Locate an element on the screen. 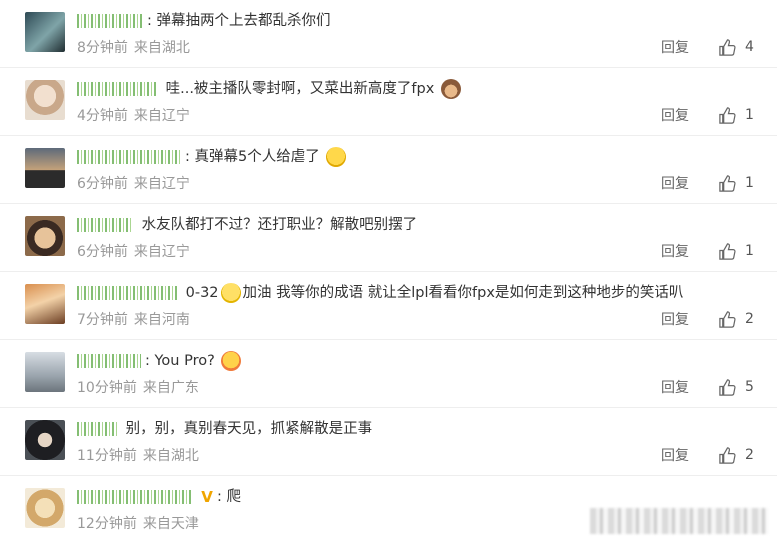  comment-location: 来自河南 is located at coordinates (161, 320).